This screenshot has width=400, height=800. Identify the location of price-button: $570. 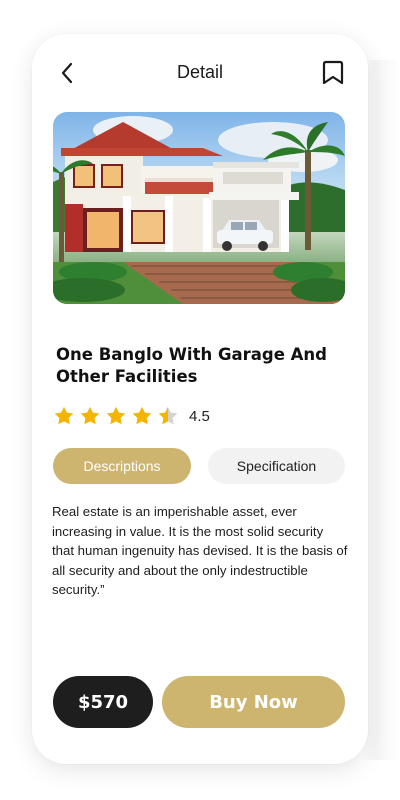
(103, 702).